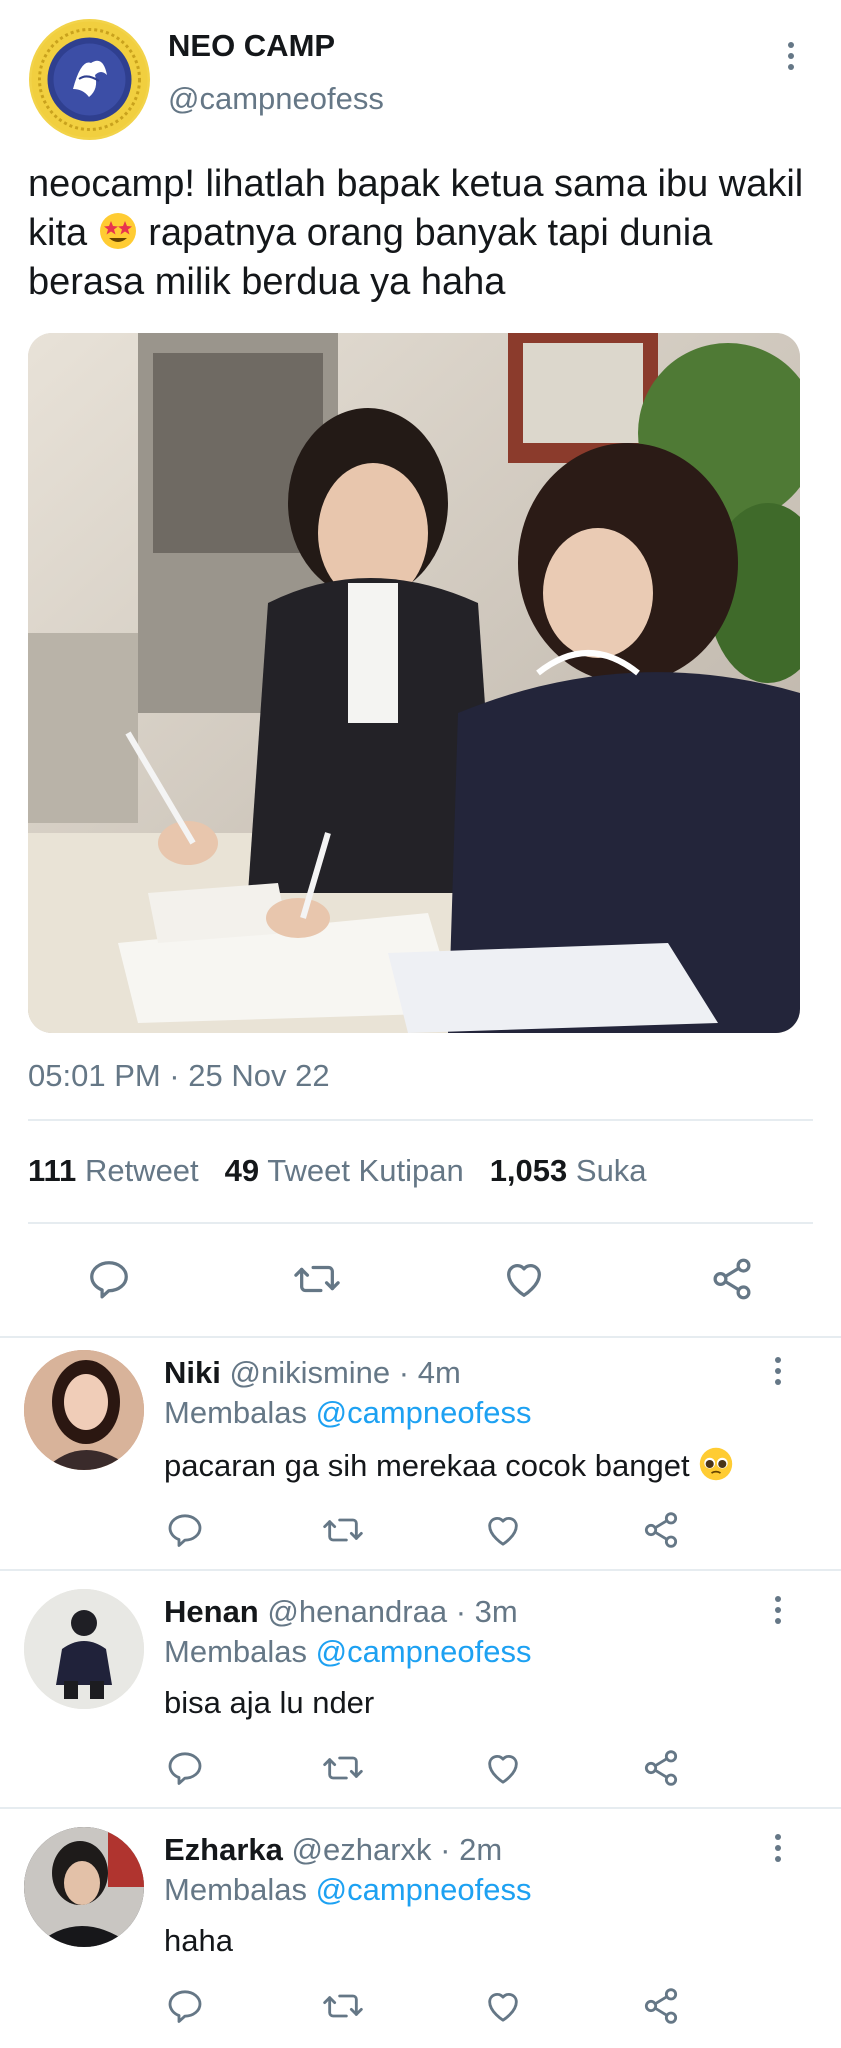 Image resolution: width=841 pixels, height=2048 pixels. What do you see at coordinates (365, 1170) in the screenshot?
I see `quote-label: Tweet Kutipan` at bounding box center [365, 1170].